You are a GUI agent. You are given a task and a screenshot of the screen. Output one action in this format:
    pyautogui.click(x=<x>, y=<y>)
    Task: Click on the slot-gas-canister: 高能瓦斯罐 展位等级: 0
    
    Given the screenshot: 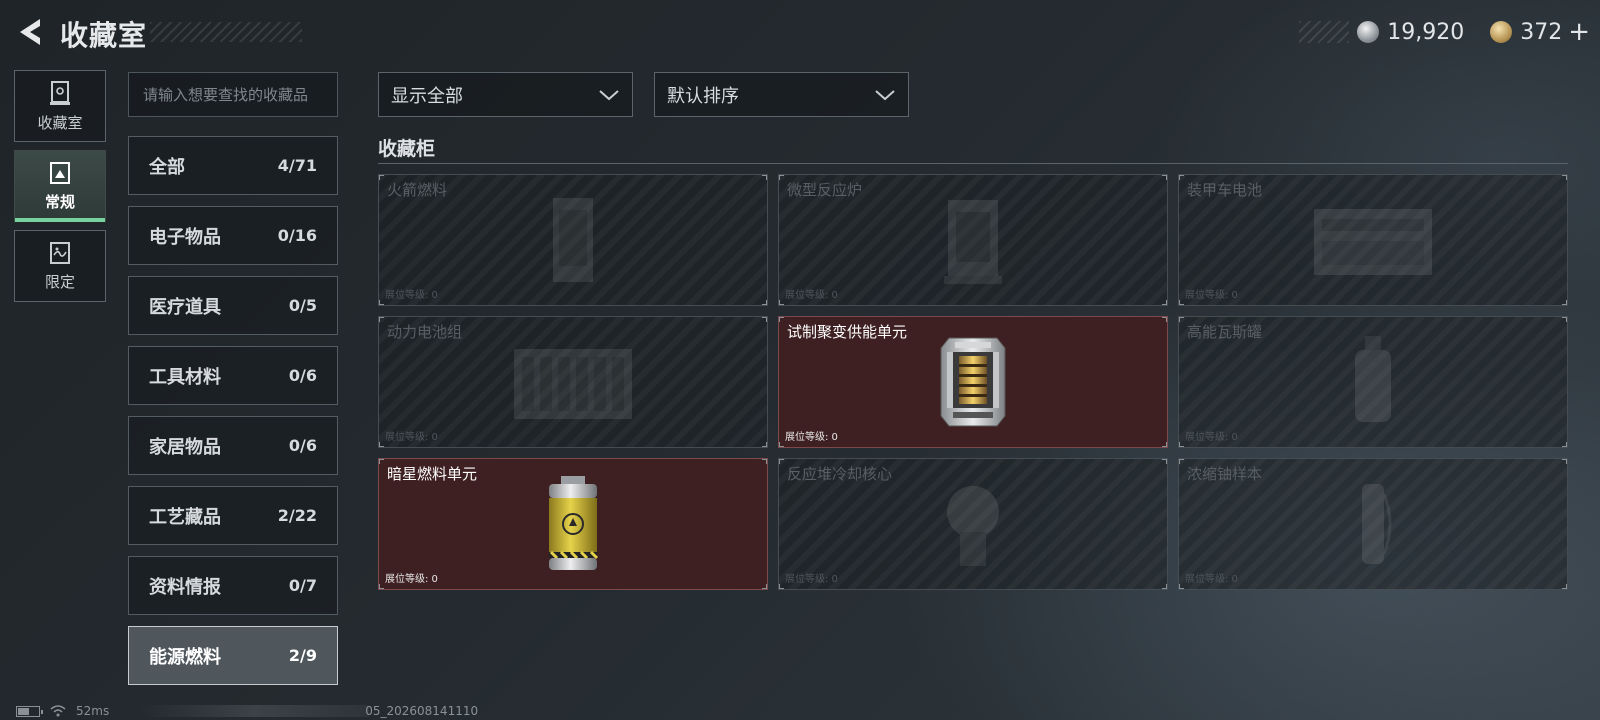 What is the action you would take?
    pyautogui.click(x=1373, y=382)
    